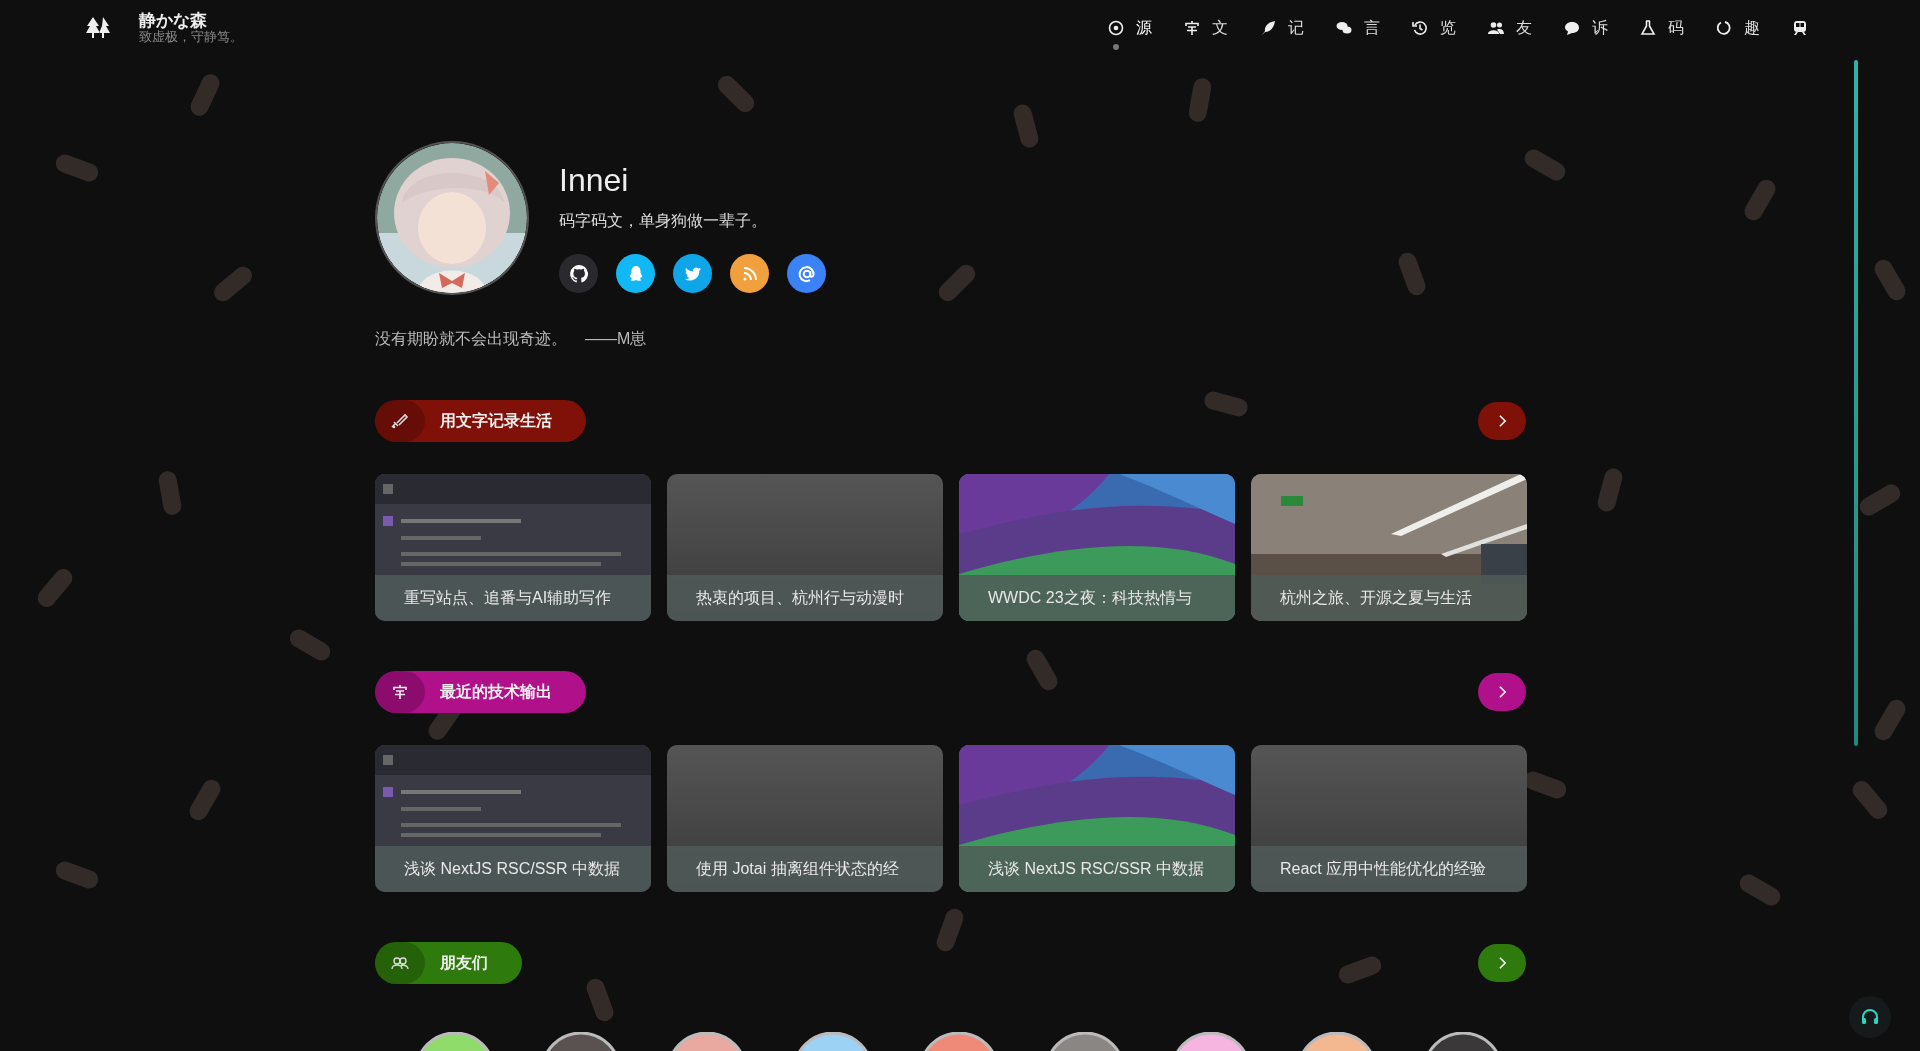 The width and height of the screenshot is (1920, 1051). I want to click on section-title-pill: 朋友们, so click(448, 963).